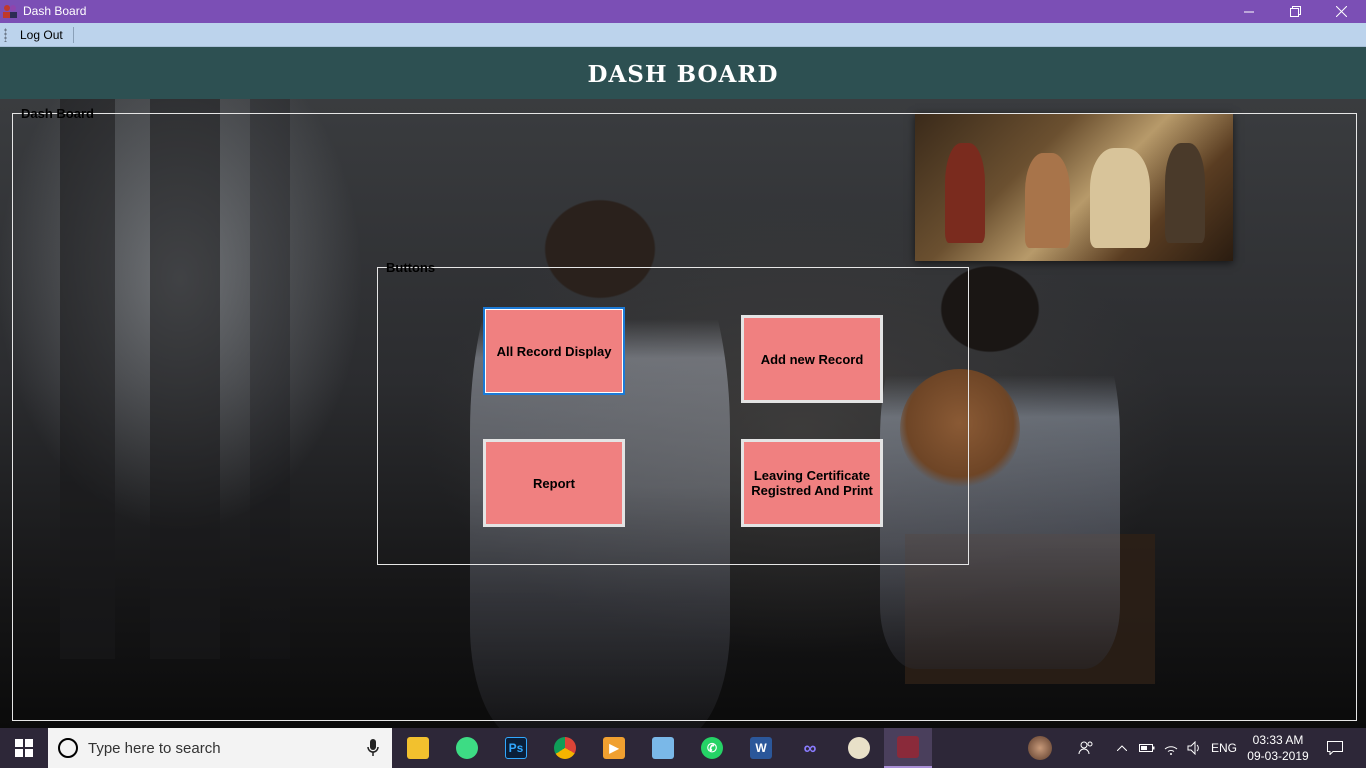 The width and height of the screenshot is (1366, 768). Describe the element at coordinates (1278, 748) in the screenshot. I see `taskbar-clock: 03:33 AM 09-03-2019` at that location.